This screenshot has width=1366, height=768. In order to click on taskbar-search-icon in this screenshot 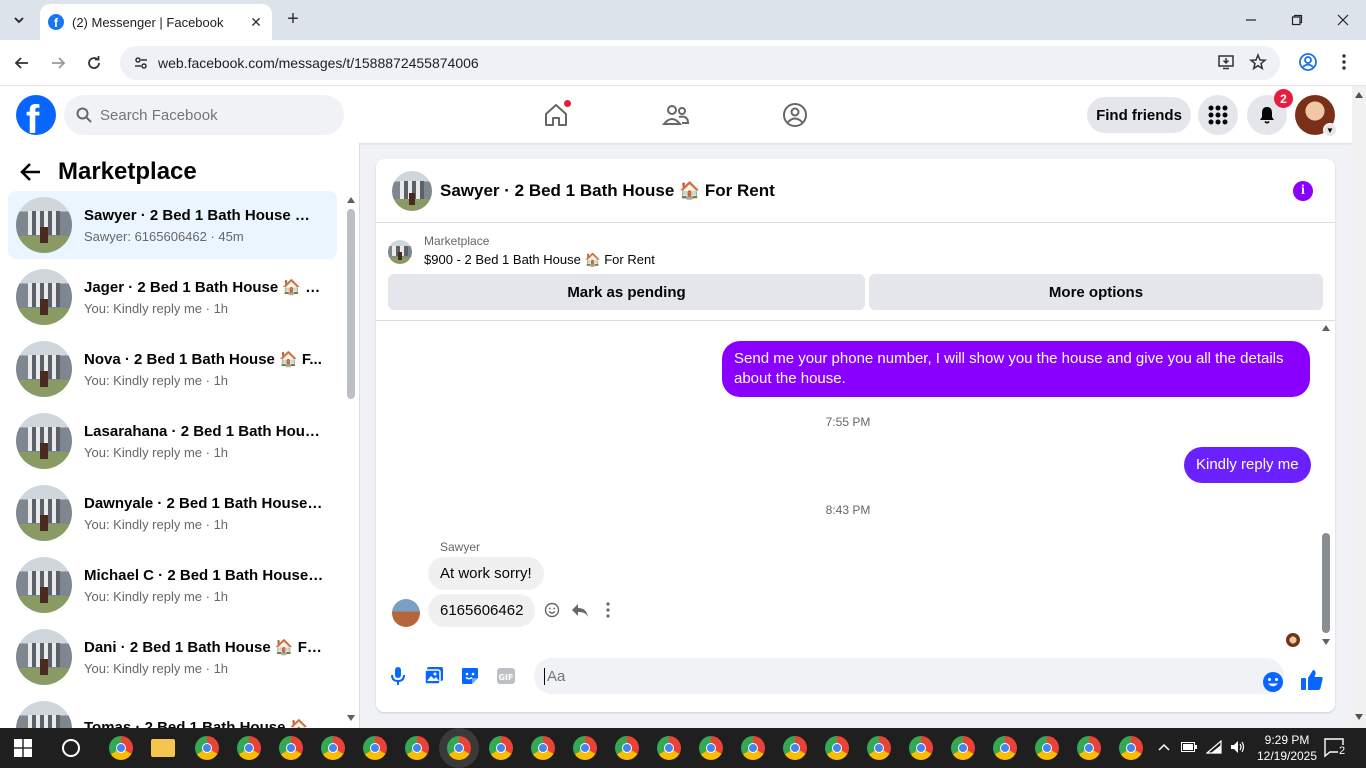, I will do `click(71, 748)`.